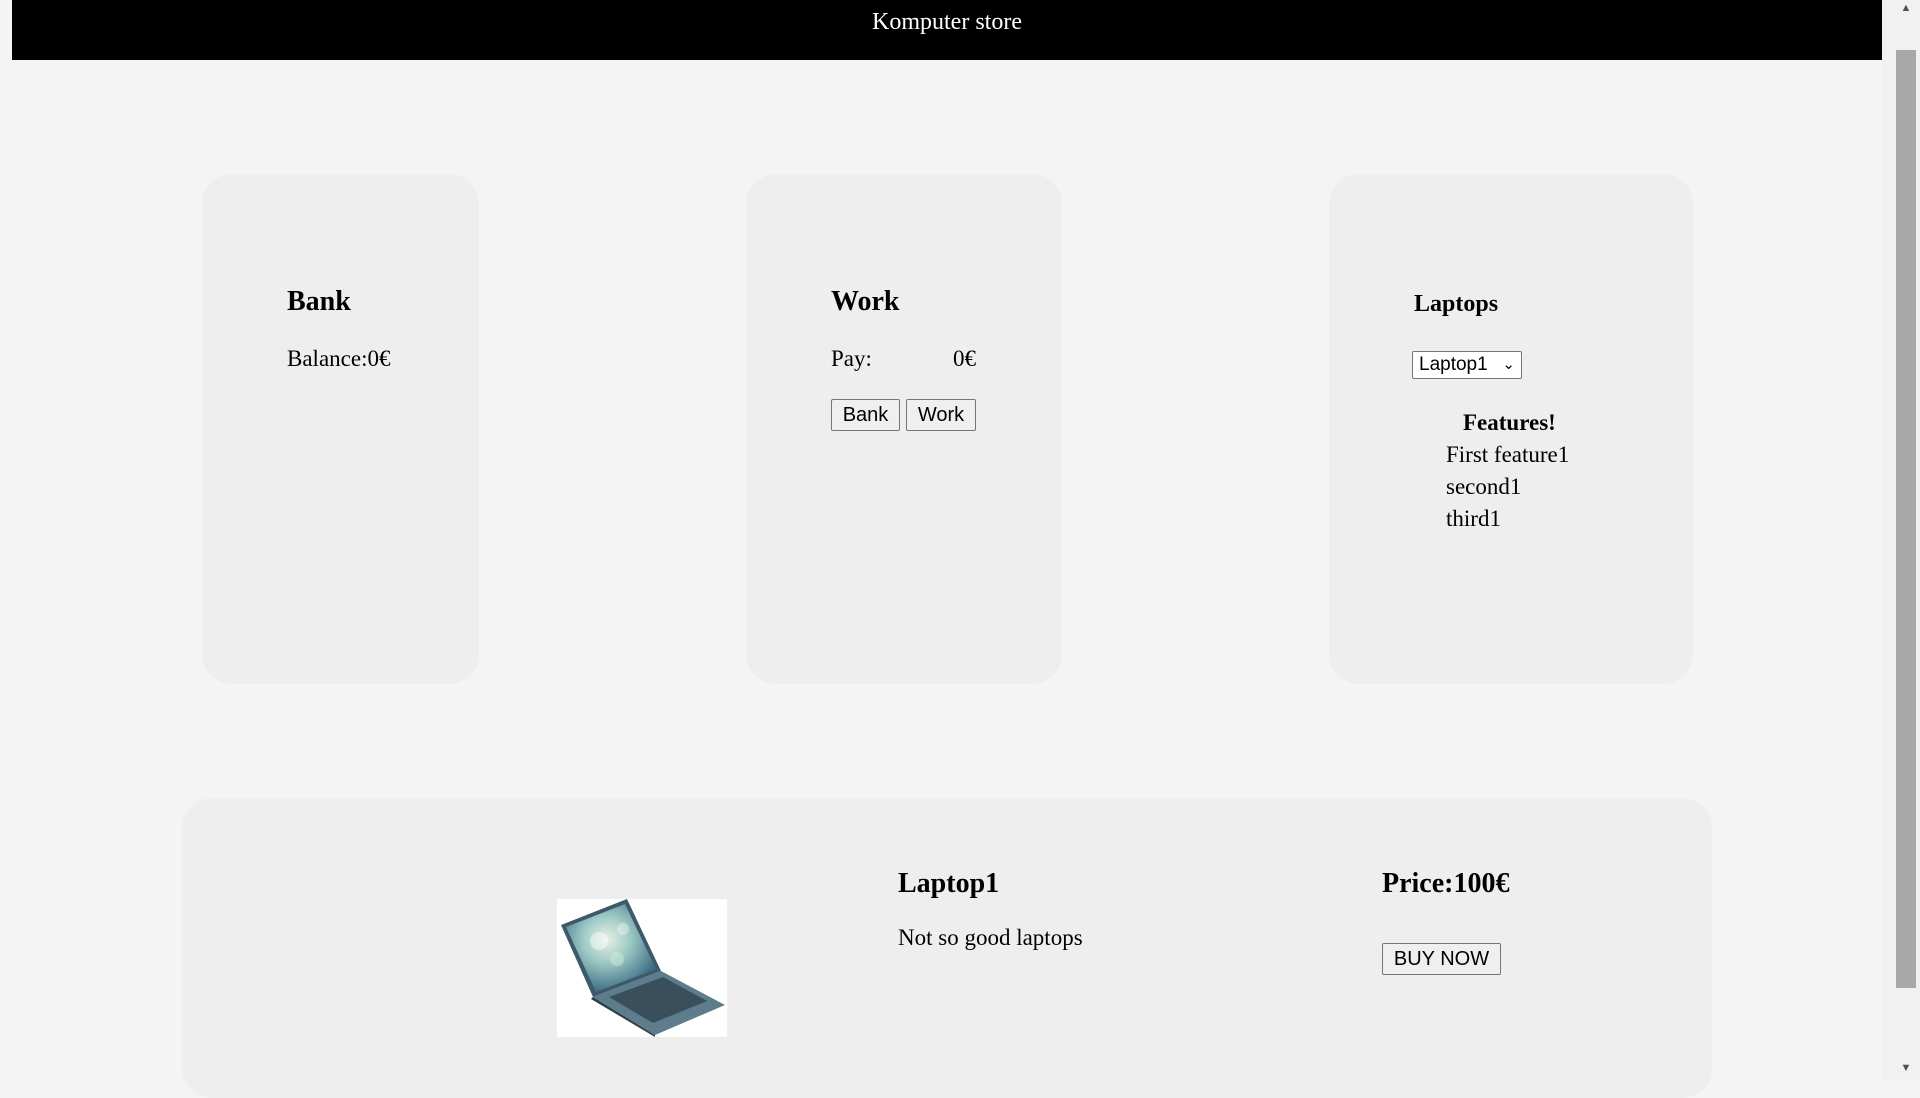  I want to click on top-bar: Komputer store, so click(947, 30).